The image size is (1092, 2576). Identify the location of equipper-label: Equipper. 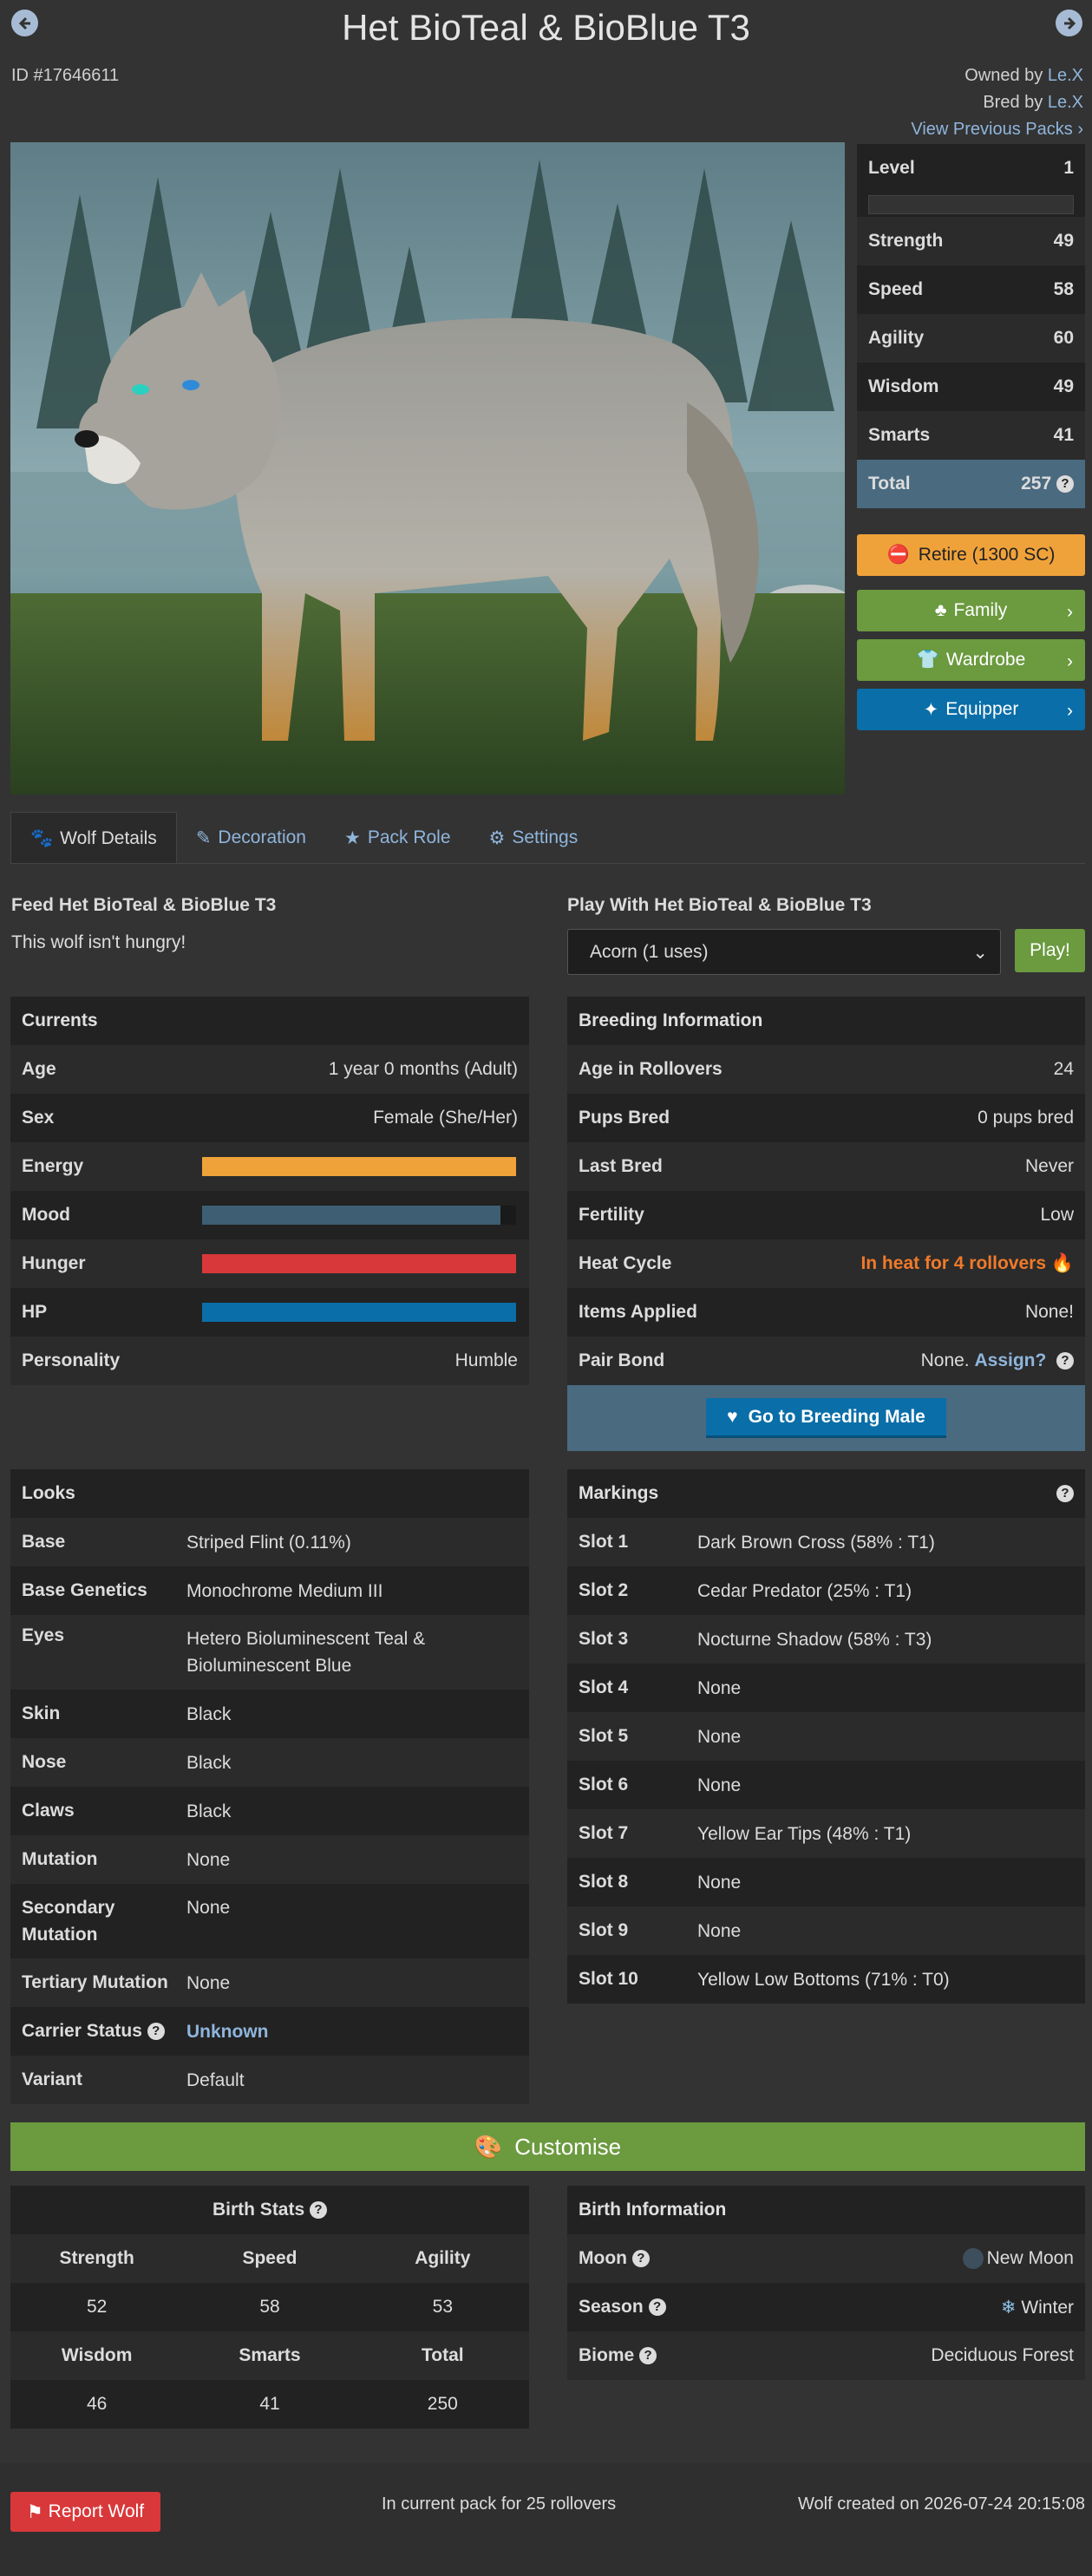
(982, 709).